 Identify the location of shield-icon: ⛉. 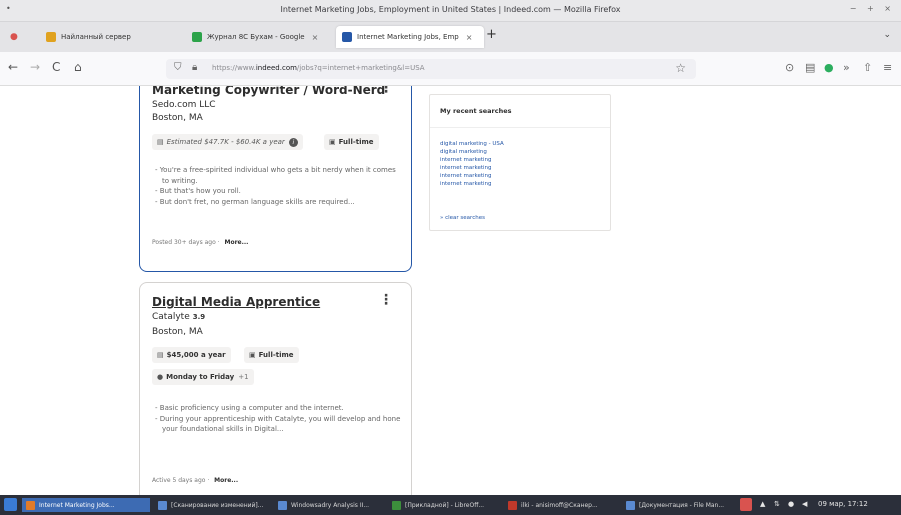
(178, 67).